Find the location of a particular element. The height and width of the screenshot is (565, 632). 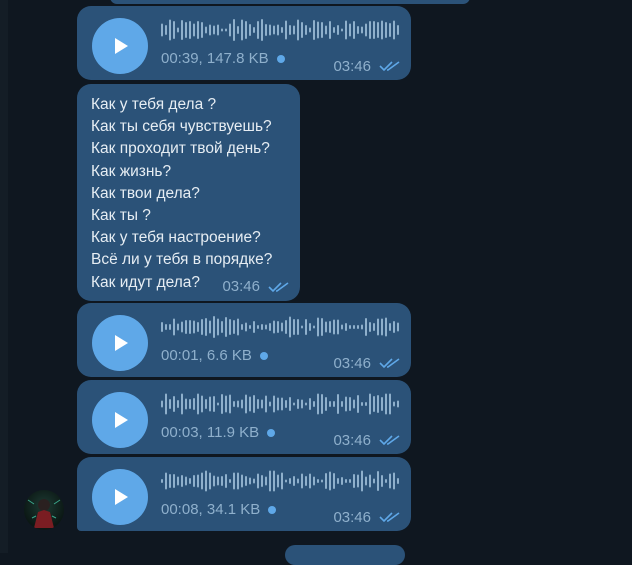

play-icon is located at coordinates (121, 343).